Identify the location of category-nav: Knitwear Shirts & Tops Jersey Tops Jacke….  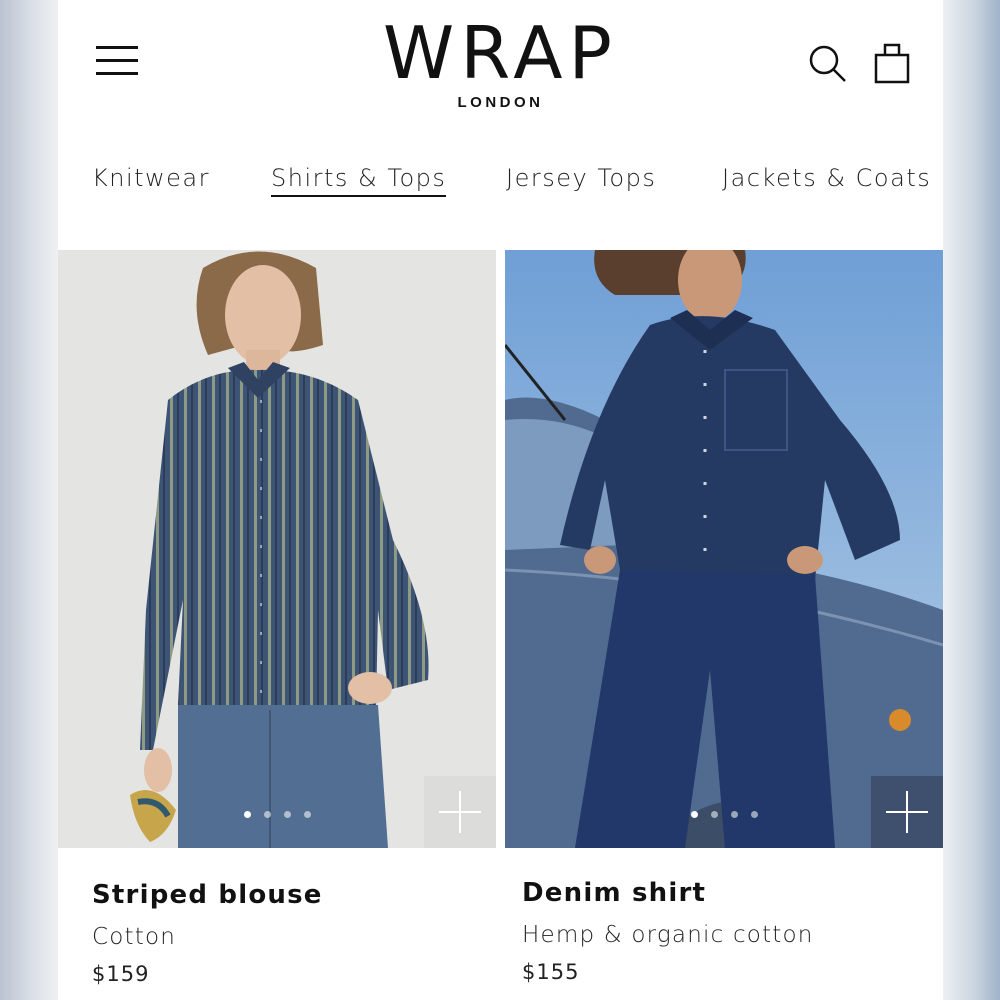
(500, 180).